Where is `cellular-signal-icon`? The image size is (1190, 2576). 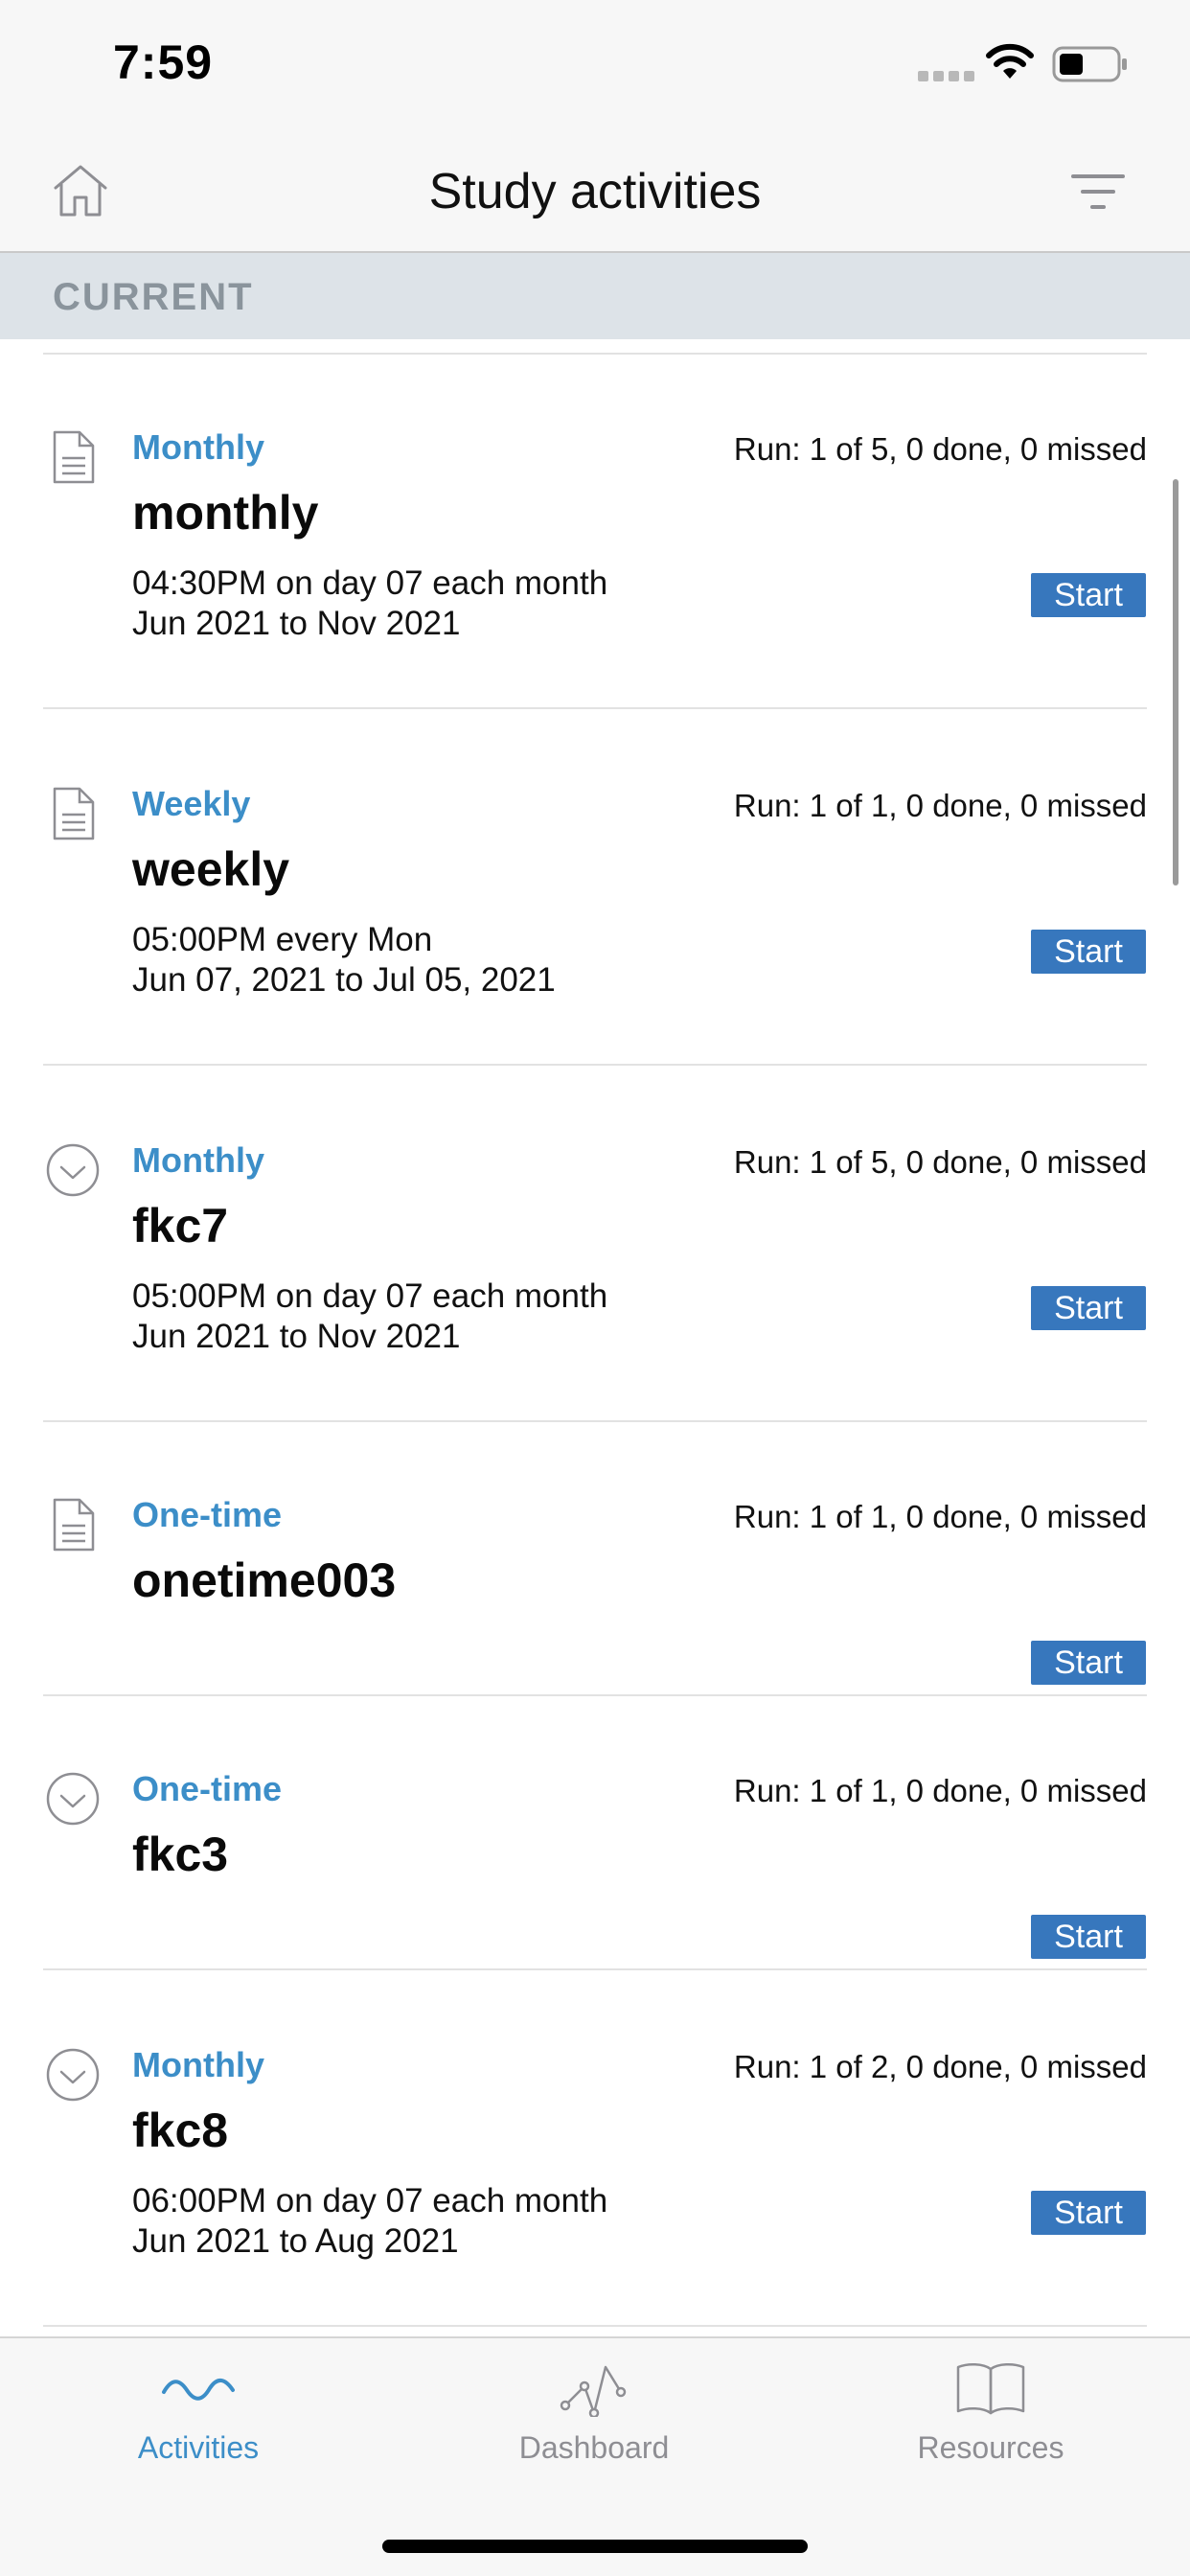
cellular-signal-icon is located at coordinates (946, 76).